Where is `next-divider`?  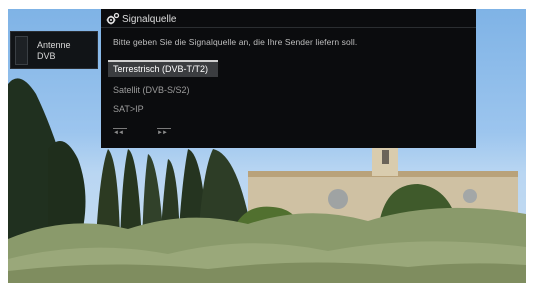
next-divider is located at coordinates (164, 128).